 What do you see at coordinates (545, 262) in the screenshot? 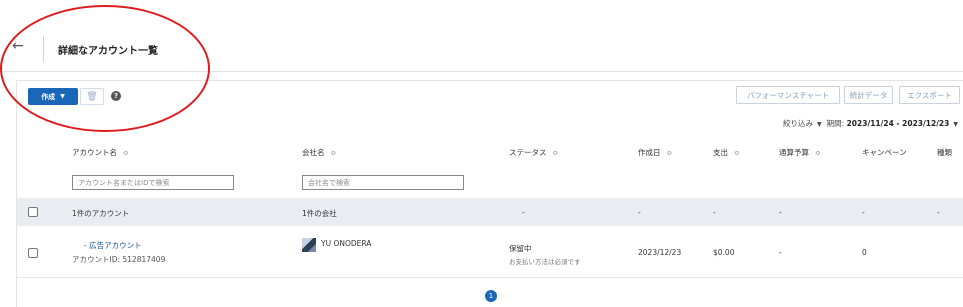
I see `status-subtext: お支払い方法は必須です` at bounding box center [545, 262].